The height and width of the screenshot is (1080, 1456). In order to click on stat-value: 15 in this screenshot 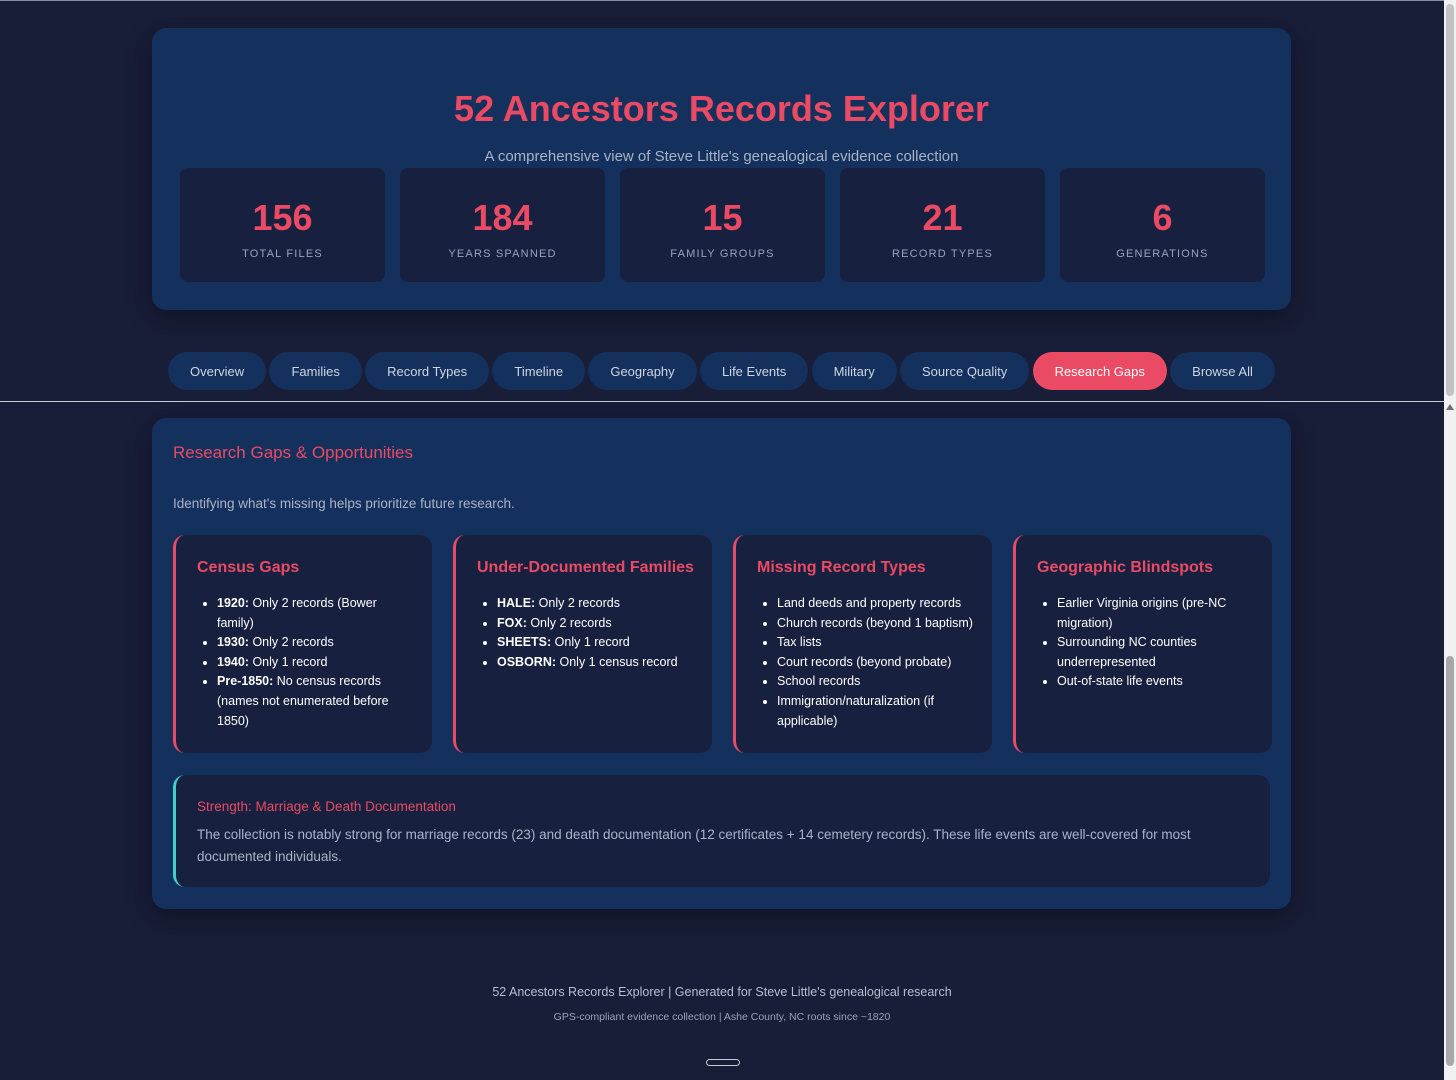, I will do `click(722, 217)`.